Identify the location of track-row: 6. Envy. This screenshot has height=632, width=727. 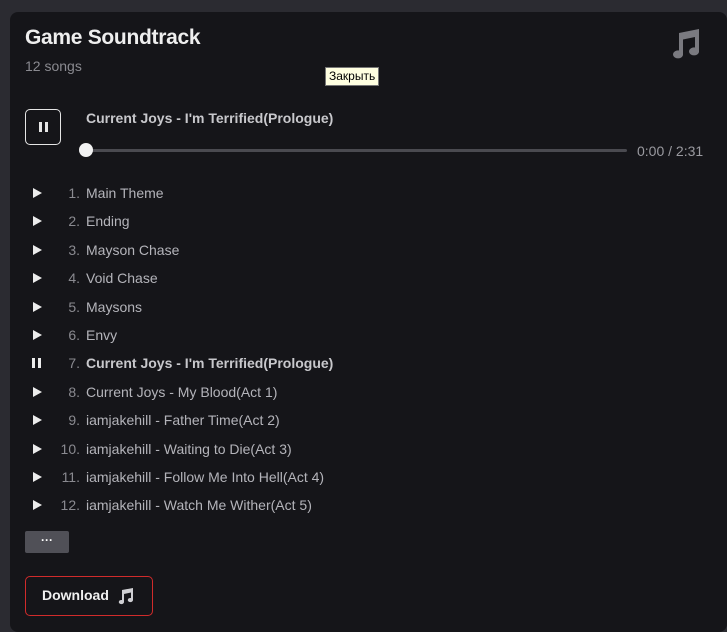
(365, 336).